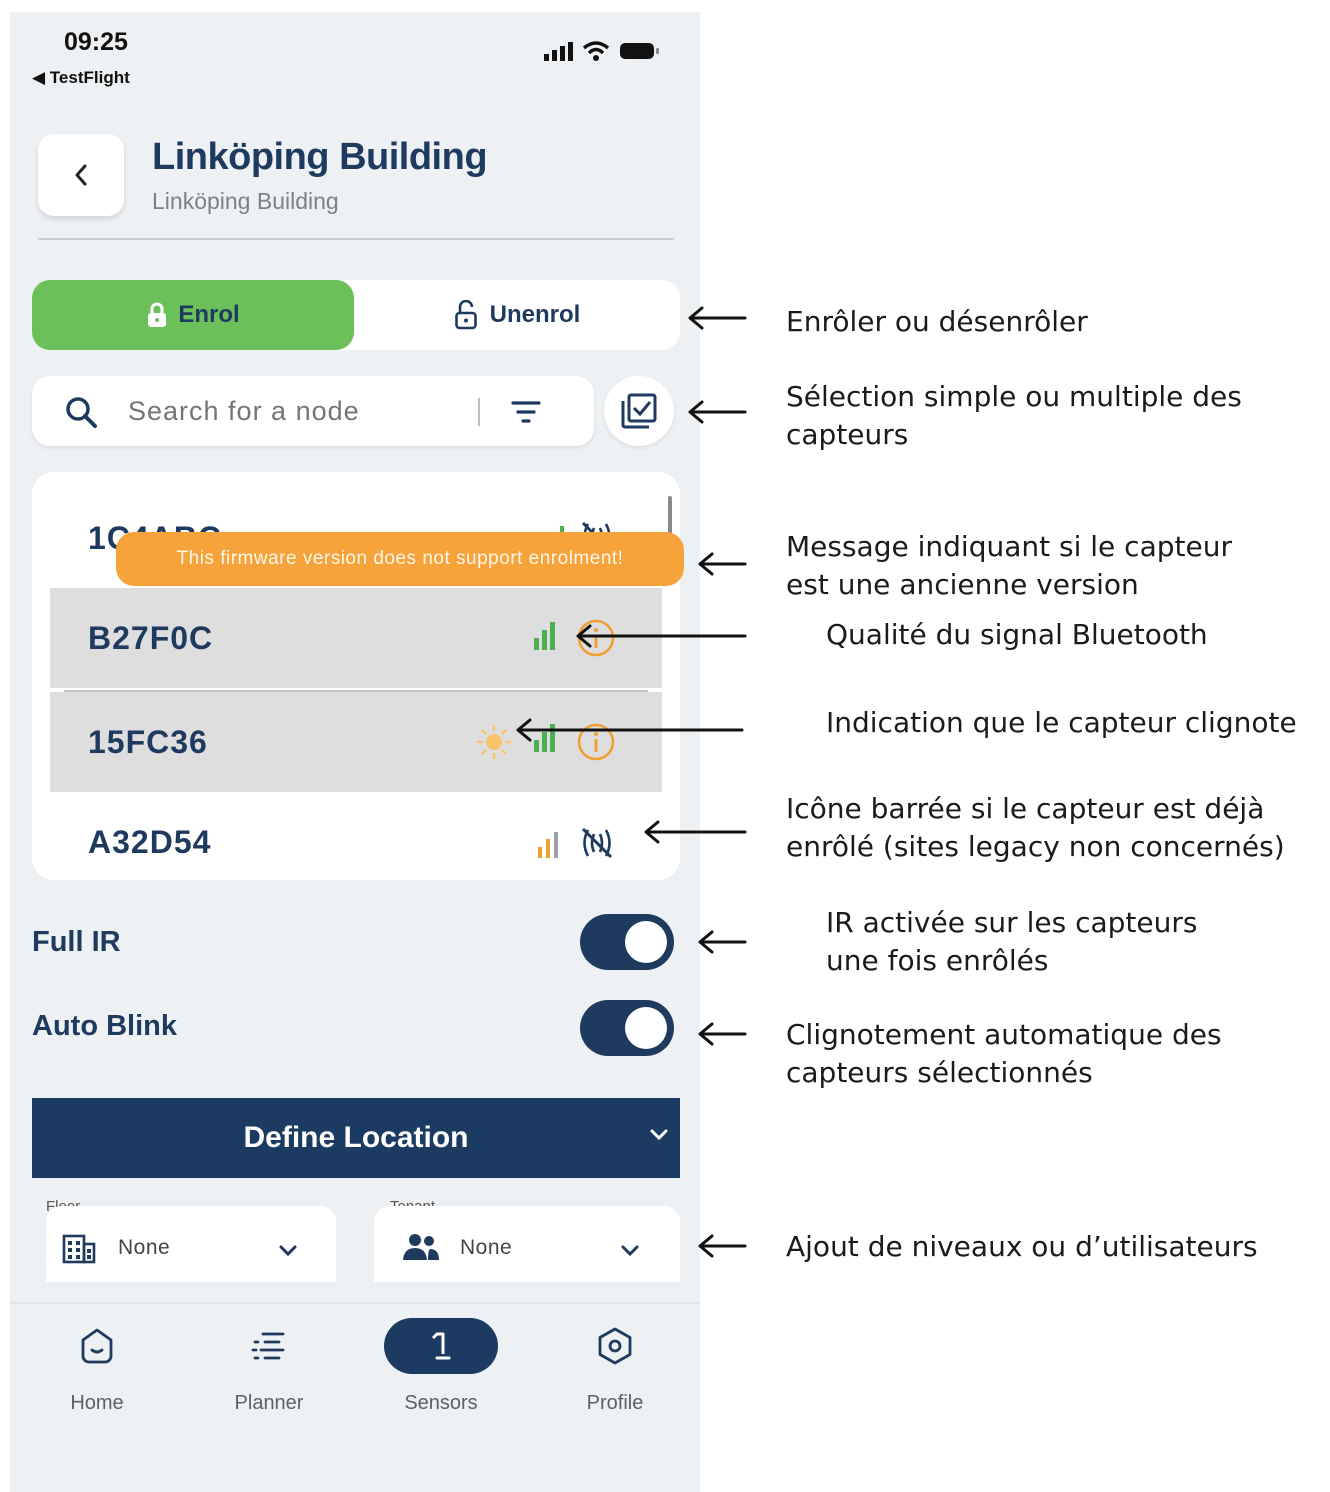 The height and width of the screenshot is (1492, 1330). What do you see at coordinates (631, 782) in the screenshot?
I see `annotation-arrows` at bounding box center [631, 782].